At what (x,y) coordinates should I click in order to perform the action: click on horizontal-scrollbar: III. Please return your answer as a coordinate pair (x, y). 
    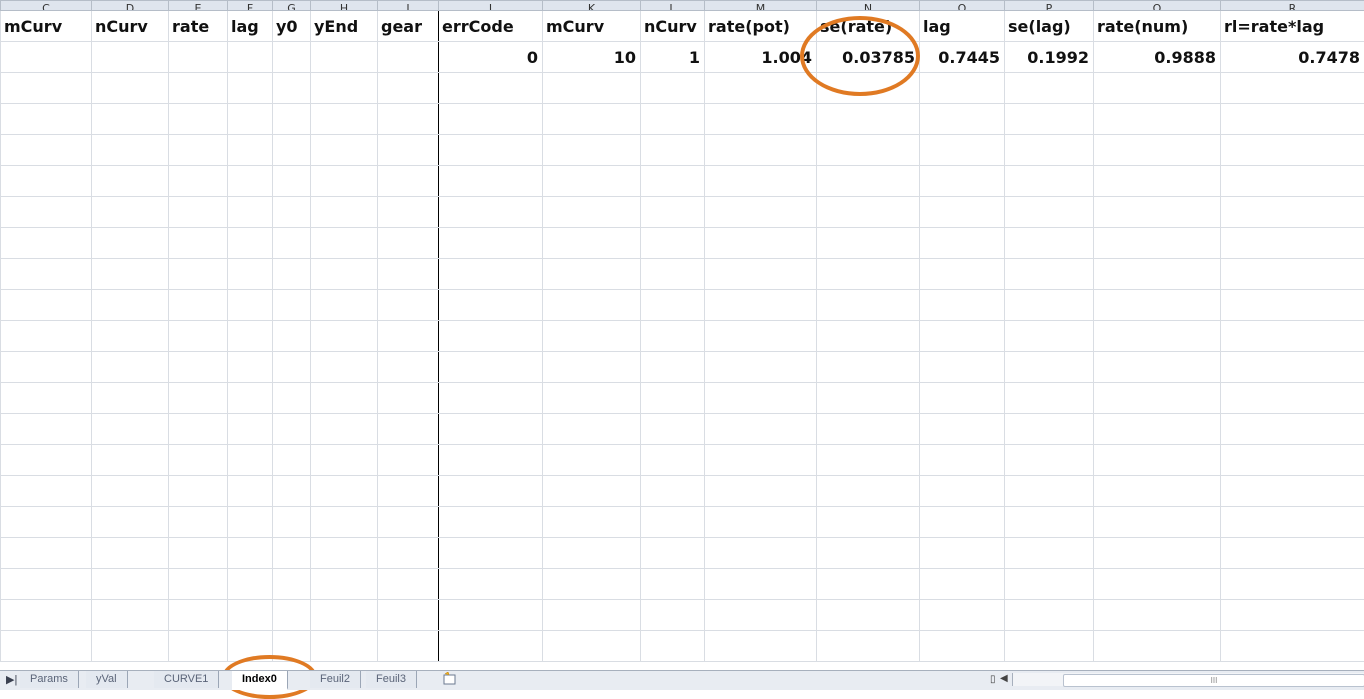
    Looking at the image, I should click on (1188, 679).